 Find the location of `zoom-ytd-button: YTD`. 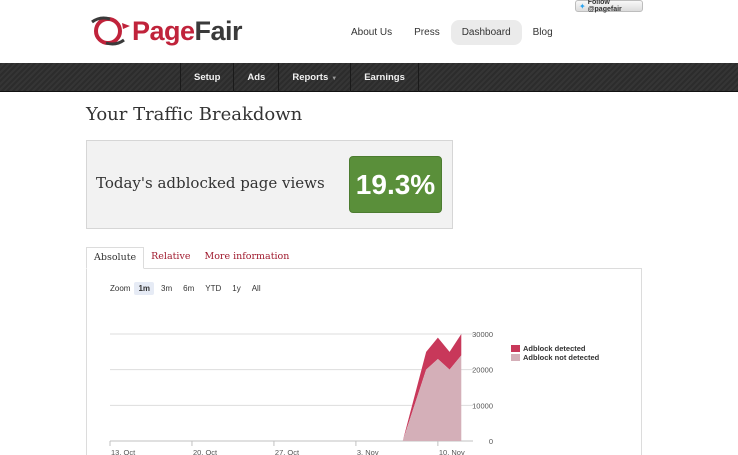

zoom-ytd-button: YTD is located at coordinates (213, 288).